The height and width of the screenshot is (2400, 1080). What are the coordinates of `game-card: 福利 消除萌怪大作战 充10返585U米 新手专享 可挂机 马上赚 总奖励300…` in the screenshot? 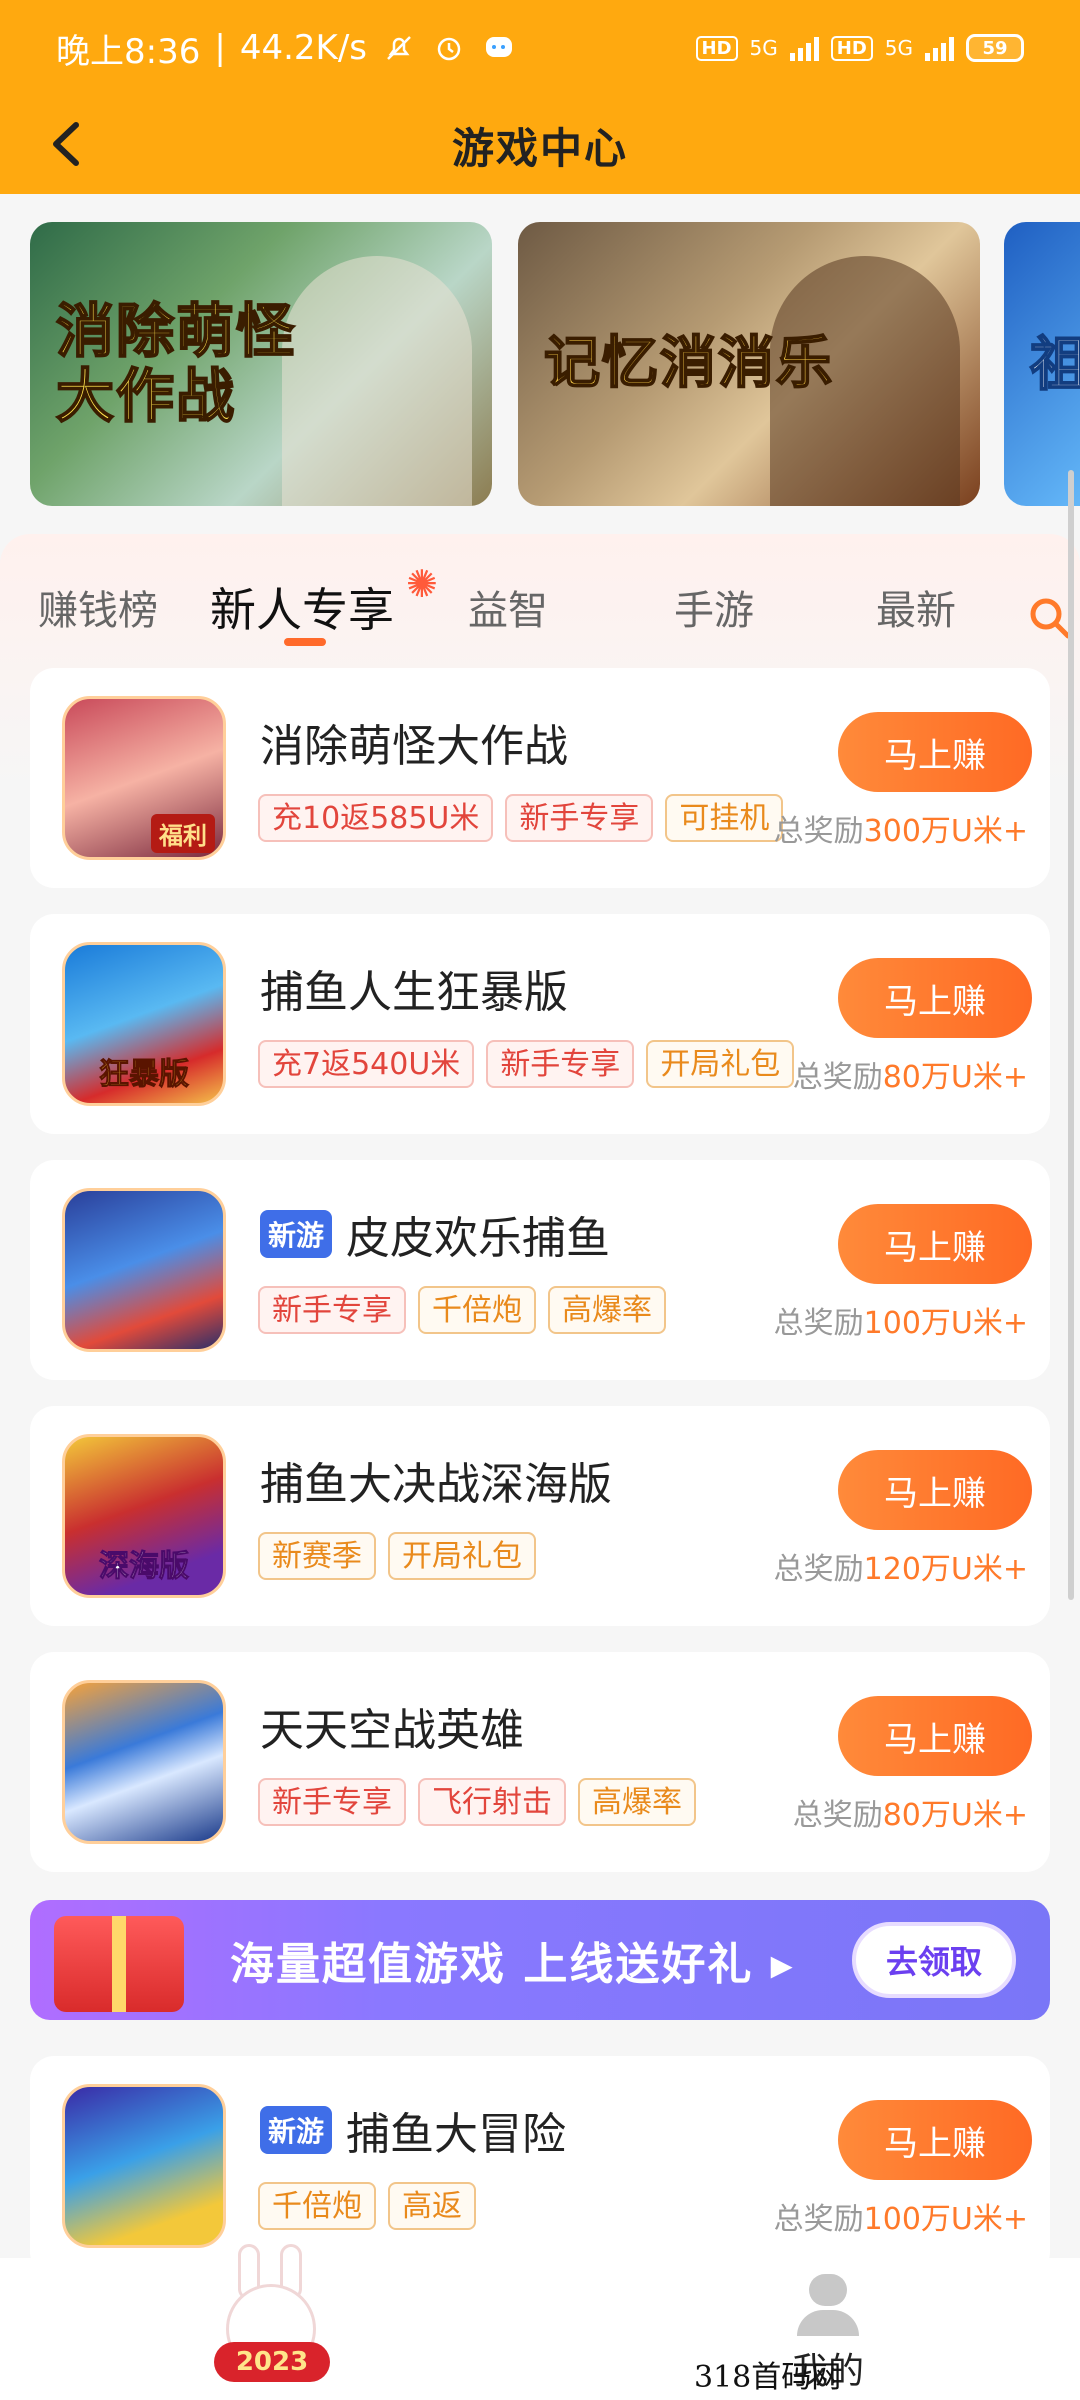 It's located at (540, 778).